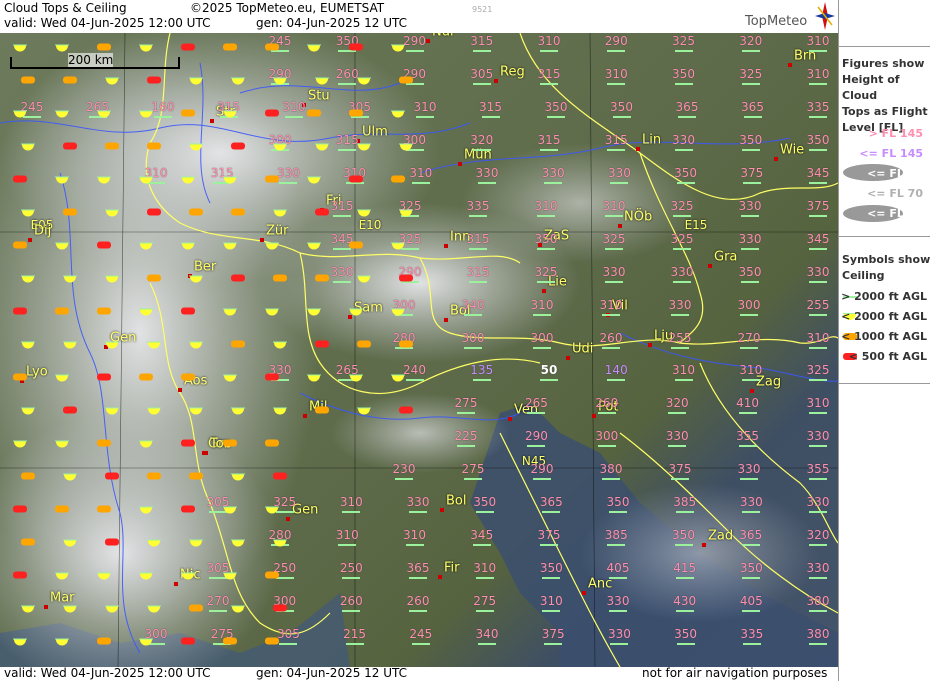  I want to click on cloud-top-value: 270, so click(749, 337).